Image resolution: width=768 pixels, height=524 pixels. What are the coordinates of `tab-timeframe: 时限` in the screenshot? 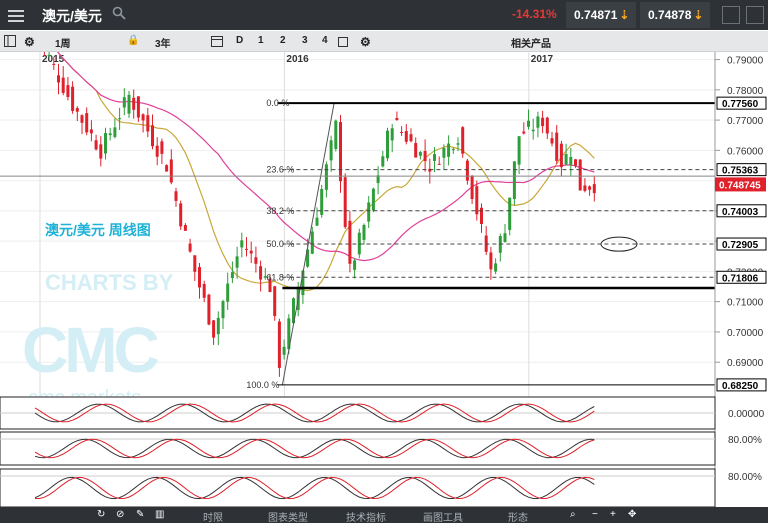 It's located at (213, 516).